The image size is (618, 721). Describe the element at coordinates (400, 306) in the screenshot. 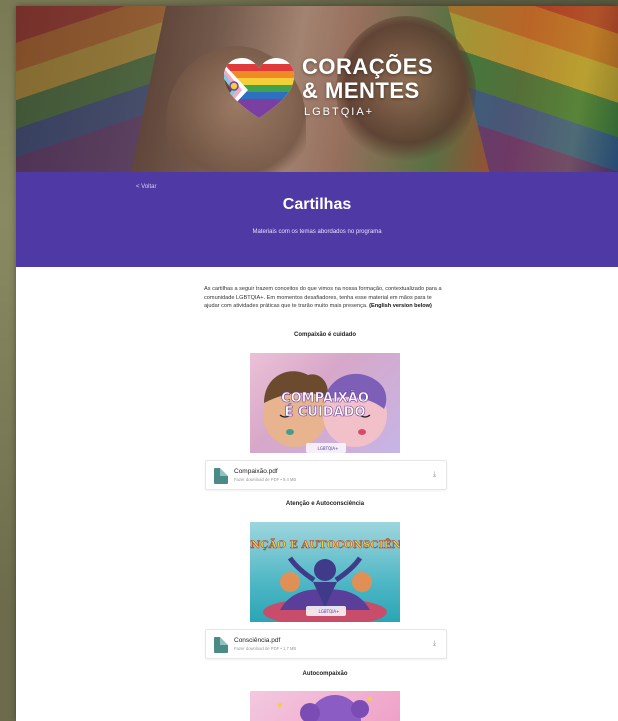

I see `english-version-note: (English version below)` at that location.